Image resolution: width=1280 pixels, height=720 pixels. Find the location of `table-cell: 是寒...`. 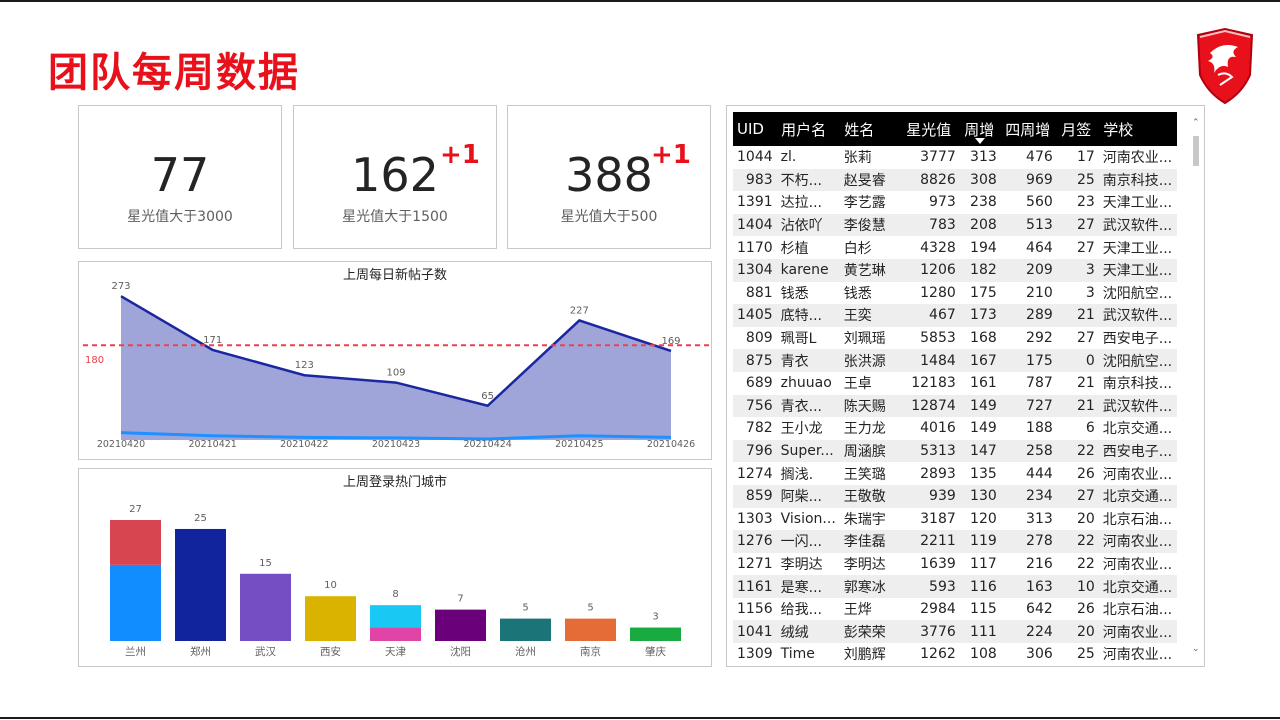

table-cell: 是寒... is located at coordinates (801, 587).